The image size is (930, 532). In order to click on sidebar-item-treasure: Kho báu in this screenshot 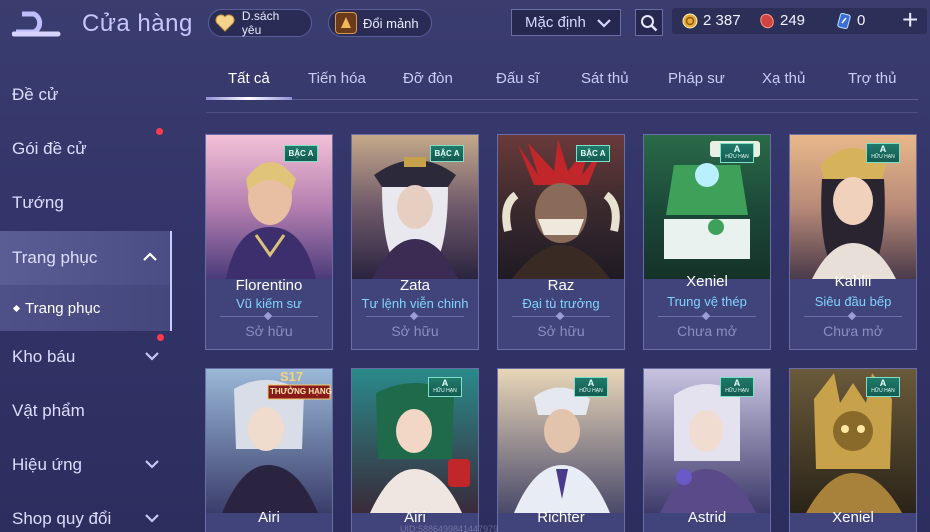, I will do `click(86, 357)`.